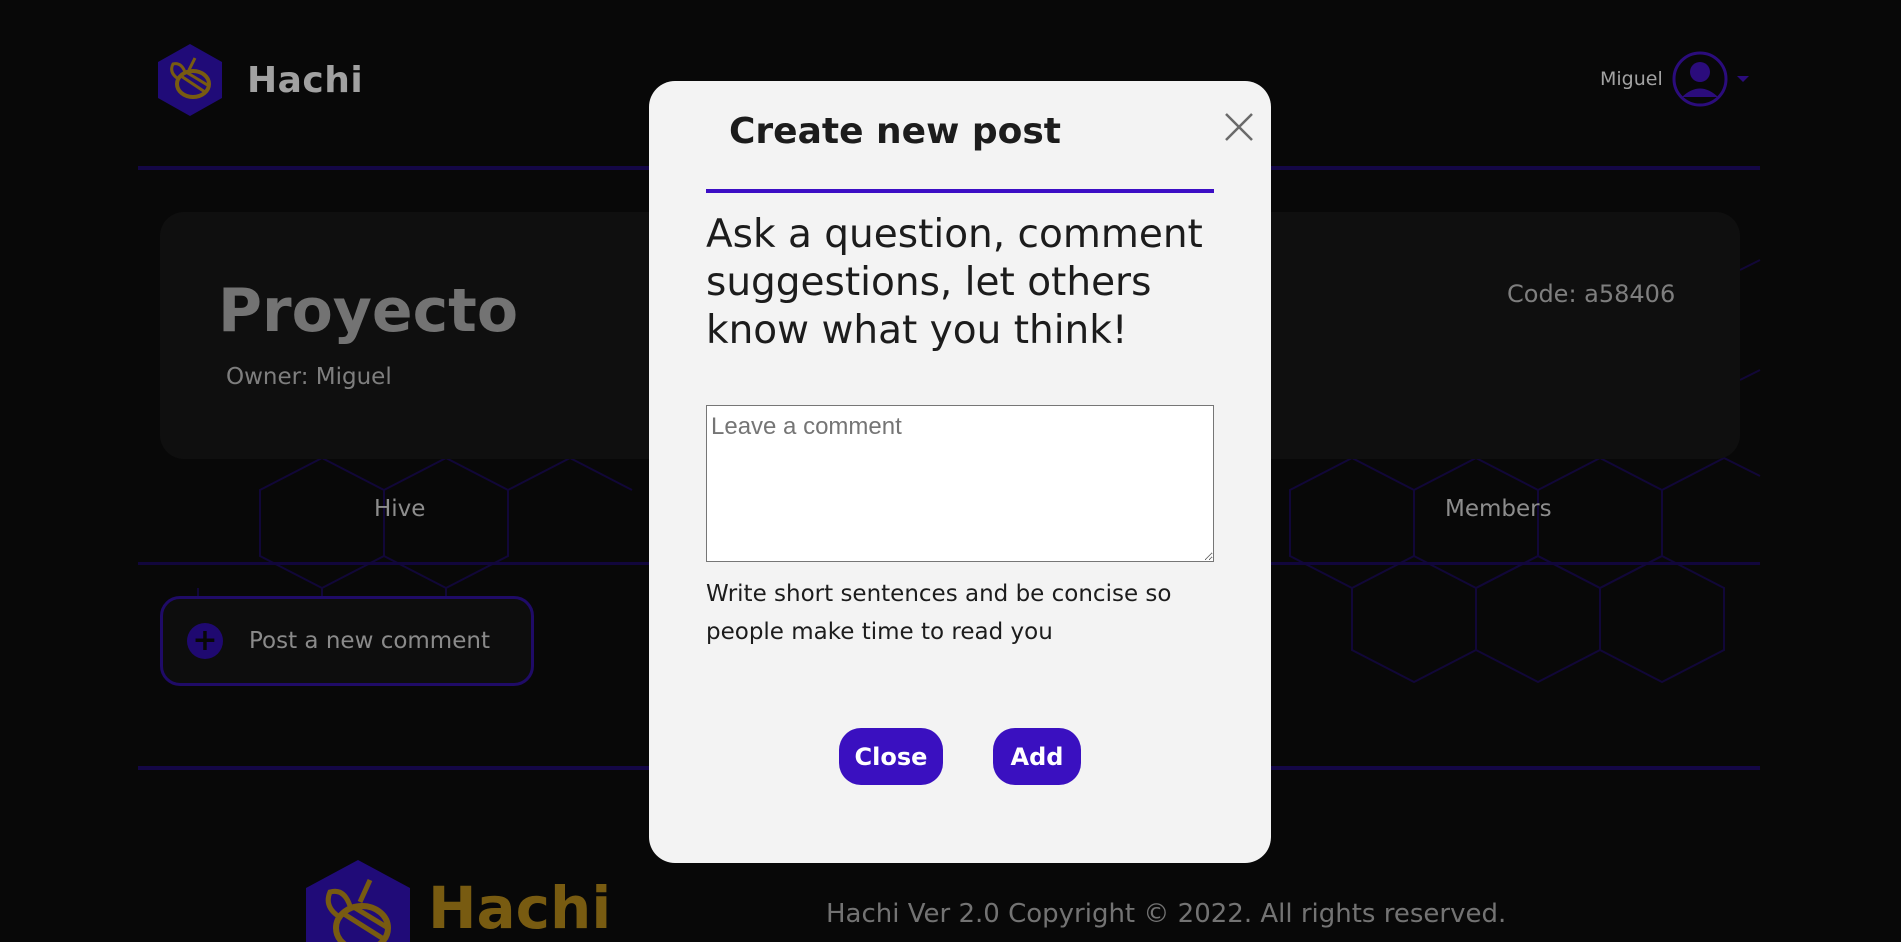 This screenshot has width=1901, height=942. Describe the element at coordinates (960, 191) in the screenshot. I see `modal-title-rule` at that location.